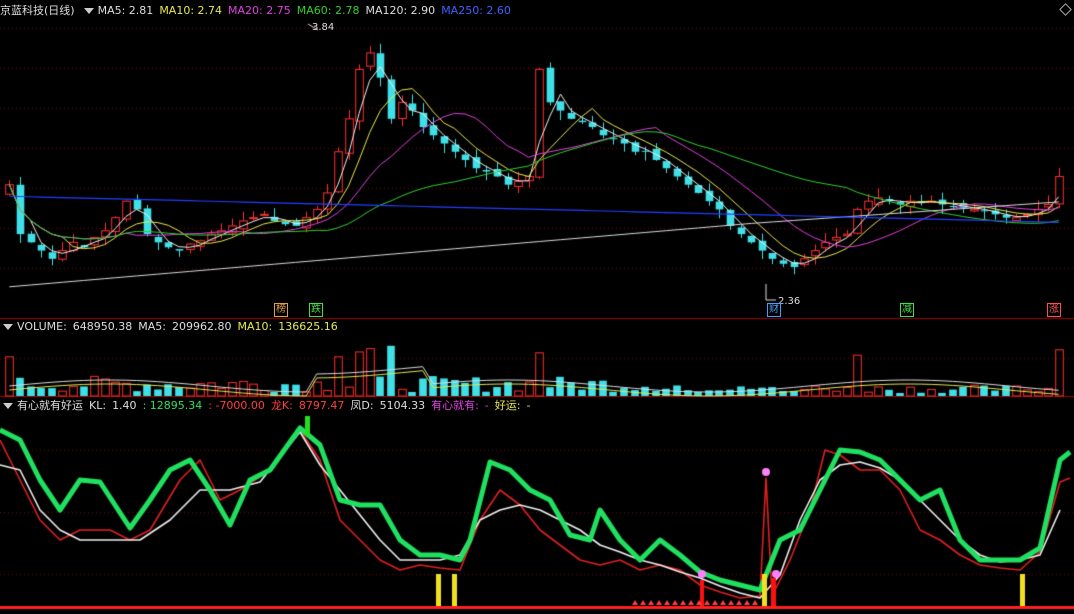 The width and height of the screenshot is (1074, 614). What do you see at coordinates (505, 405) in the screenshot?
I see `t2-label: 好运` at bounding box center [505, 405].